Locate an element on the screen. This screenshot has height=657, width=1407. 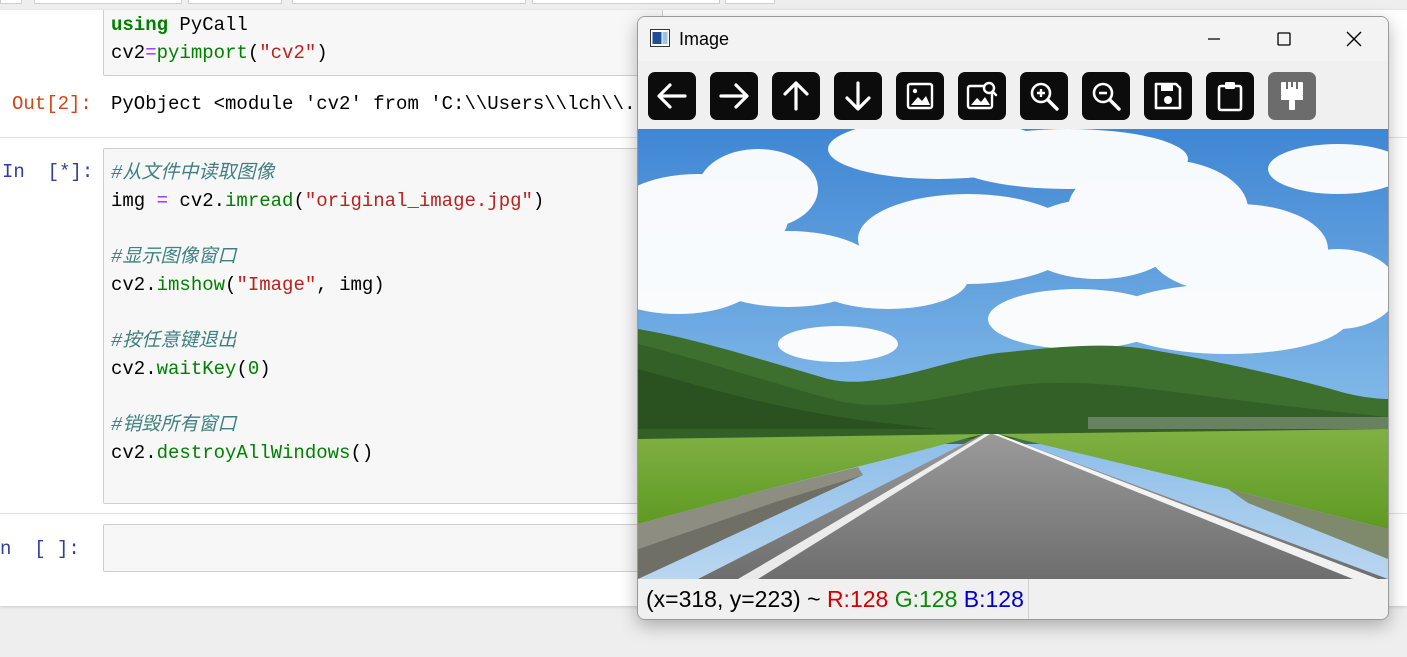
red-value: R:128 is located at coordinates (857, 599).